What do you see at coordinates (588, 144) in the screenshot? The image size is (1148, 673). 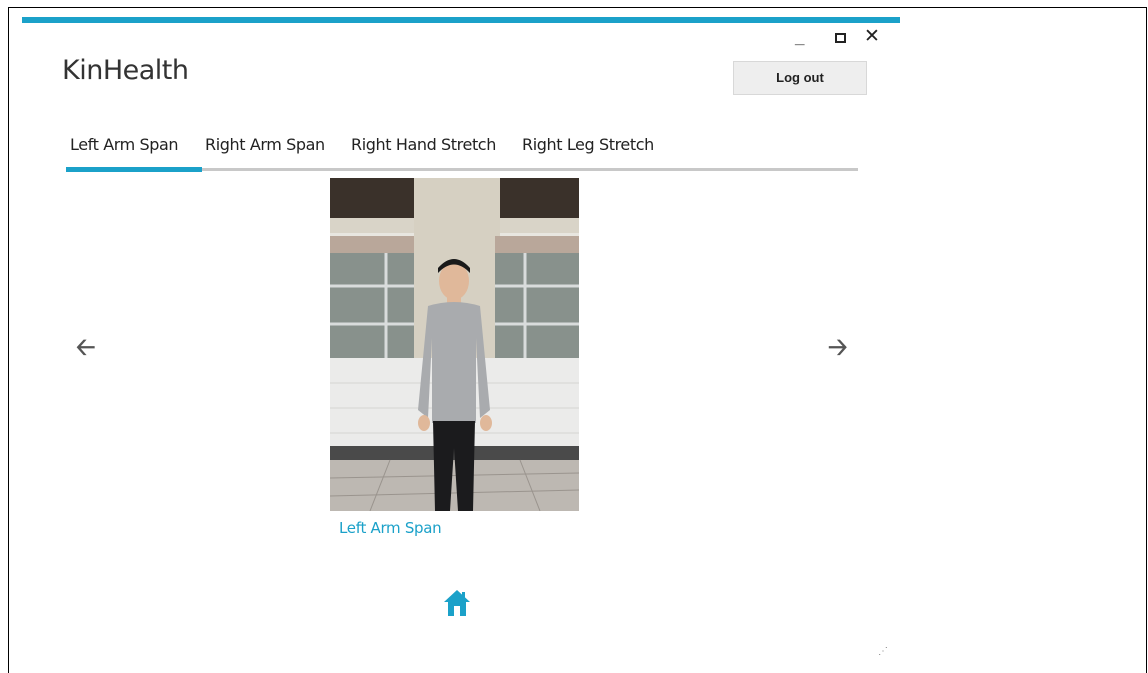 I see `tab-right-leg-stretch: Right Leg Stretch` at bounding box center [588, 144].